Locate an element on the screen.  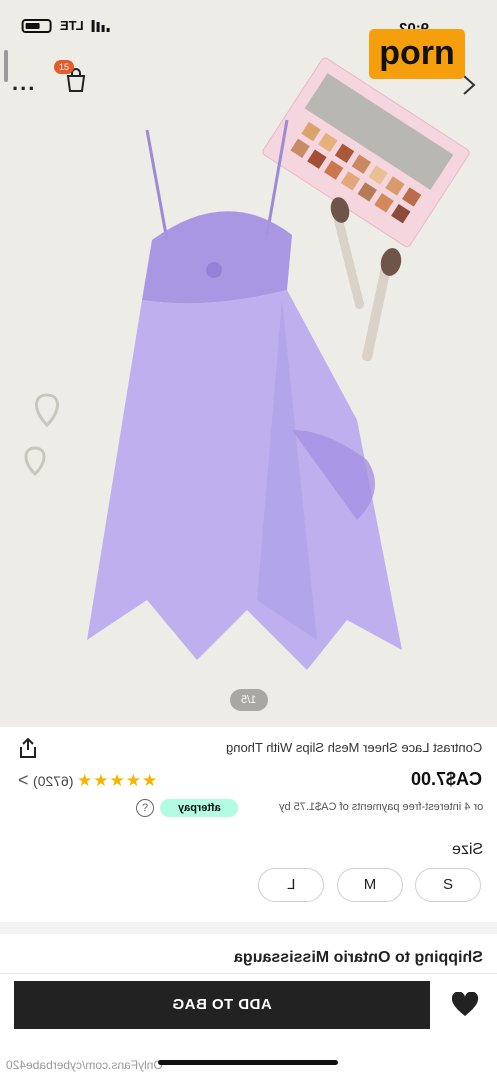
add-to-bag-label: ADD TO BAG is located at coordinates (222, 1004).